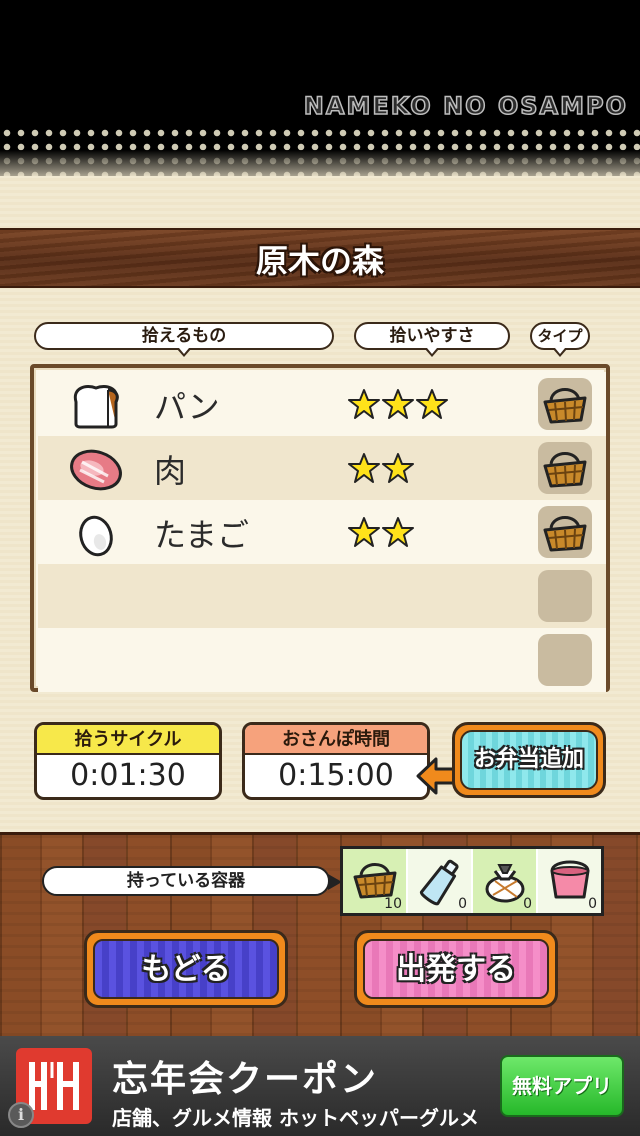  I want to click on item-name: 肉, so click(170, 471).